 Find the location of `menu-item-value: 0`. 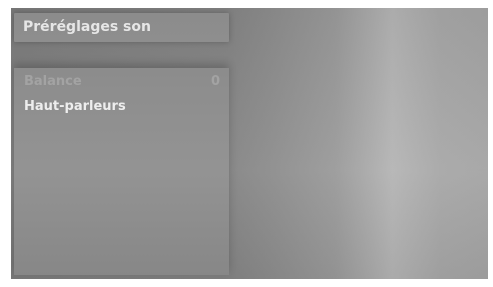

menu-item-value: 0 is located at coordinates (215, 81).